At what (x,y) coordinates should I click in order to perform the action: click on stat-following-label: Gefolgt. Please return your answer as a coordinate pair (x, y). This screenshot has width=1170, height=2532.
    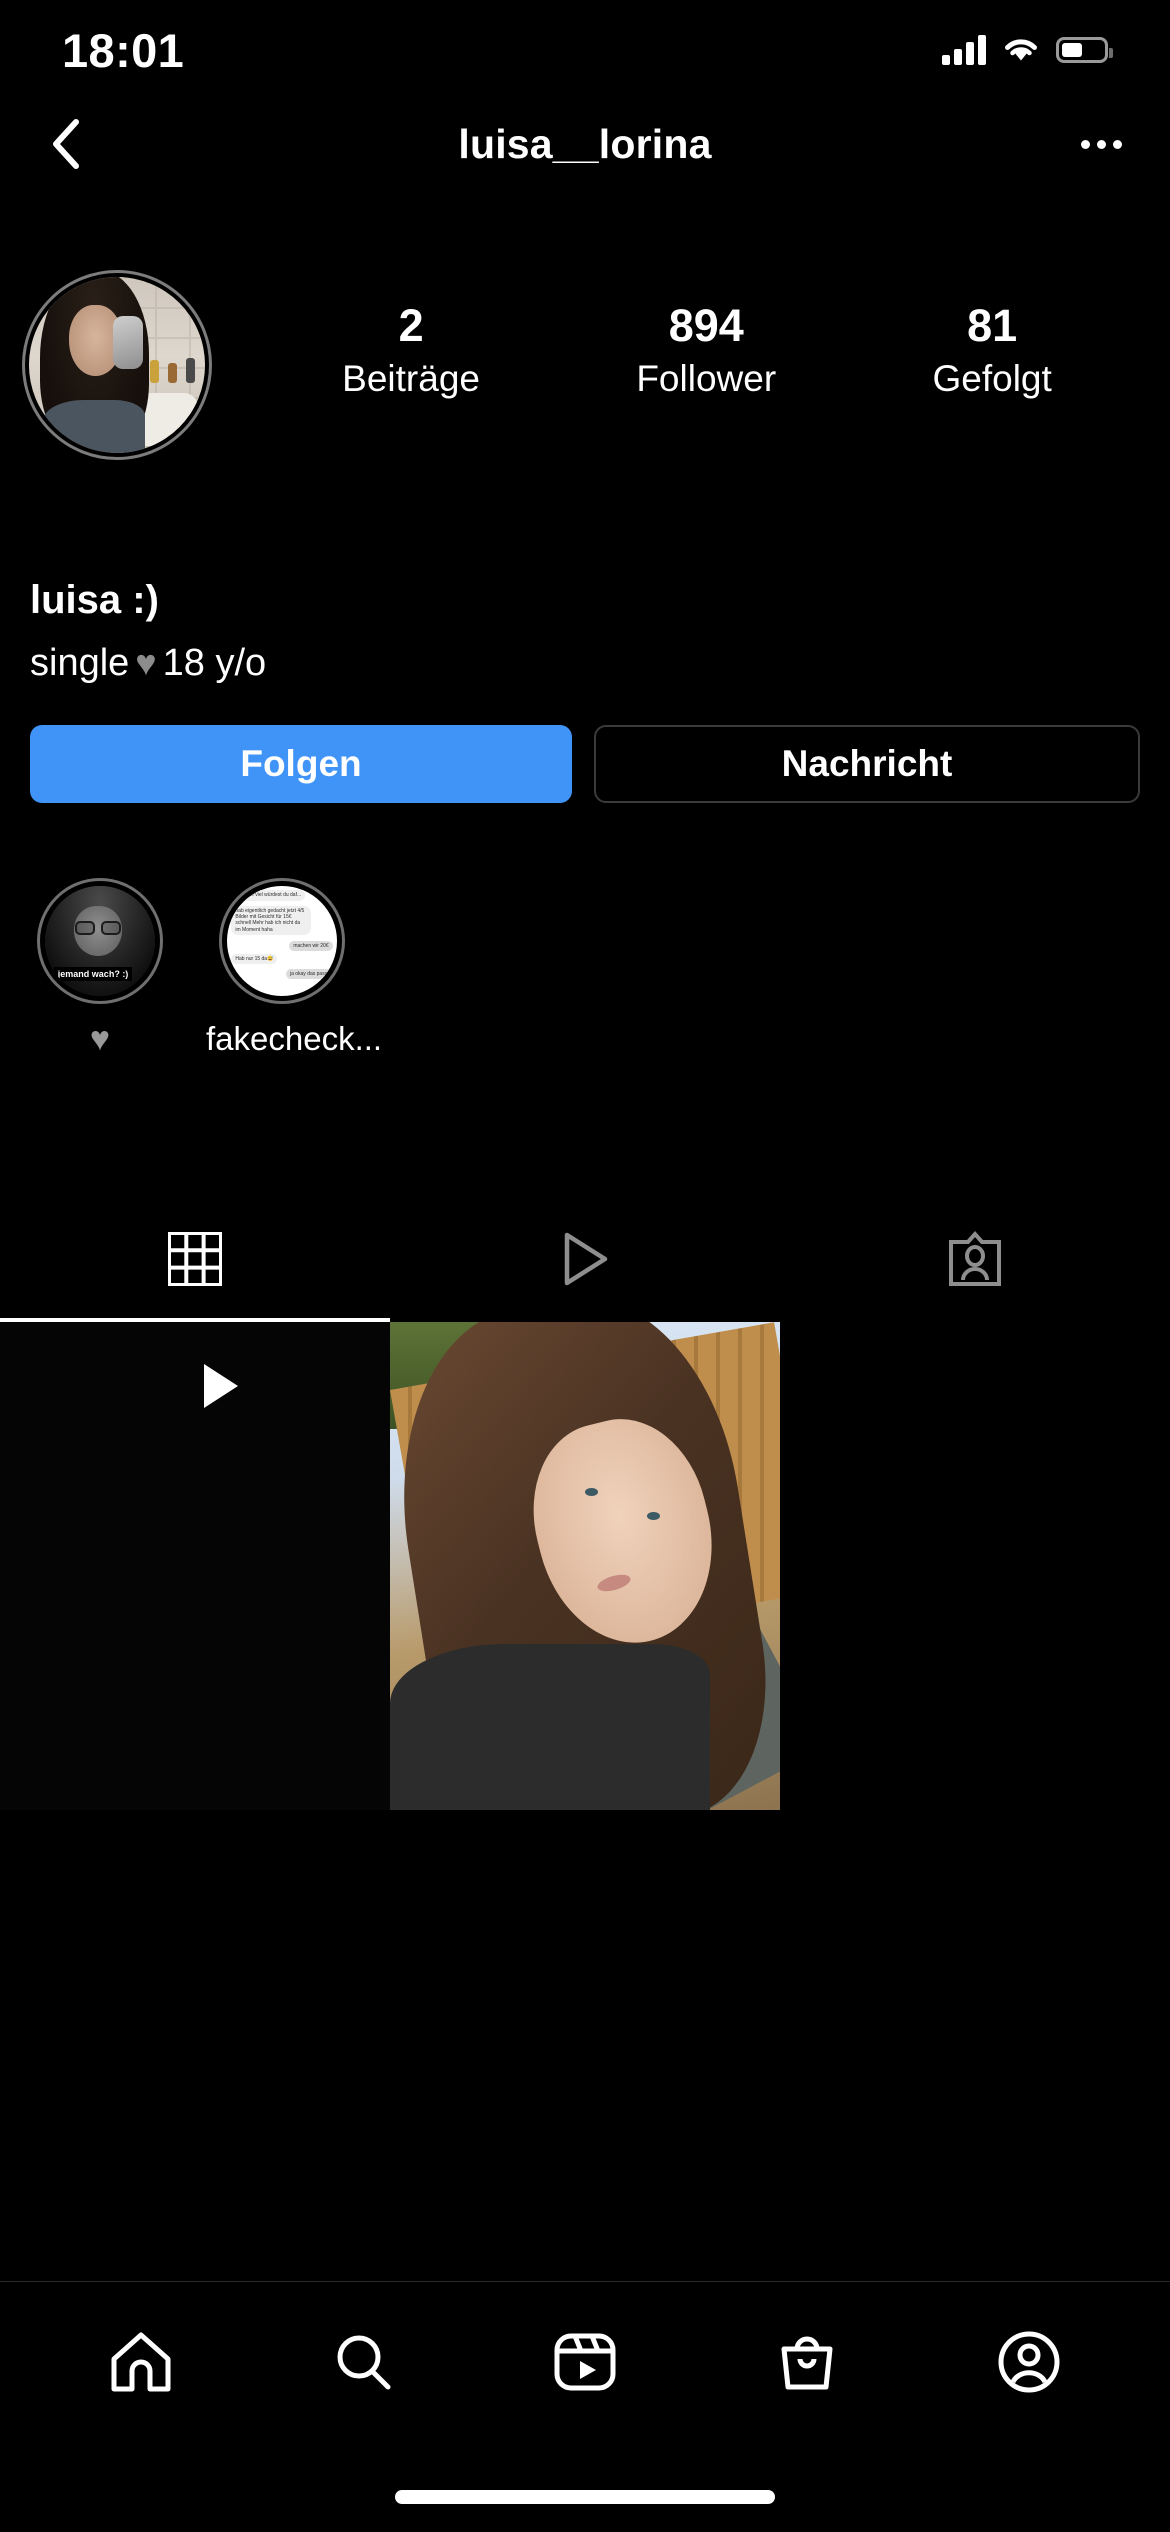
    Looking at the image, I should click on (992, 378).